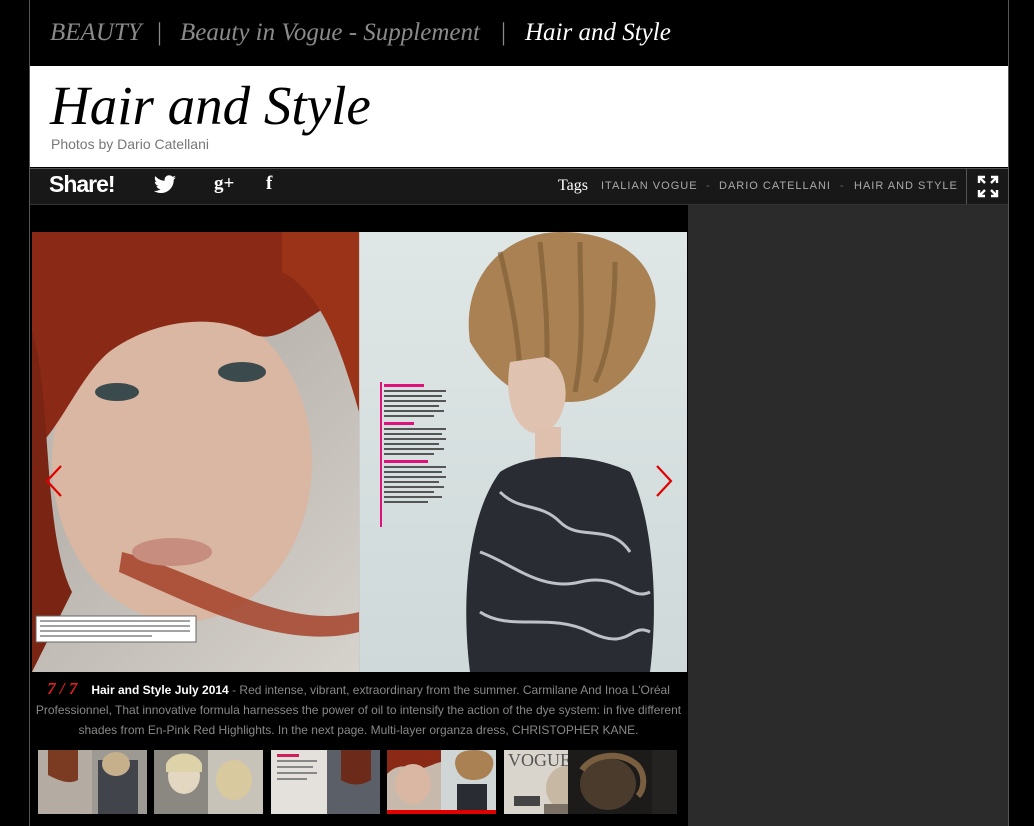 The image size is (1034, 826). What do you see at coordinates (269, 184) in the screenshot?
I see `facebook-icon: f` at bounding box center [269, 184].